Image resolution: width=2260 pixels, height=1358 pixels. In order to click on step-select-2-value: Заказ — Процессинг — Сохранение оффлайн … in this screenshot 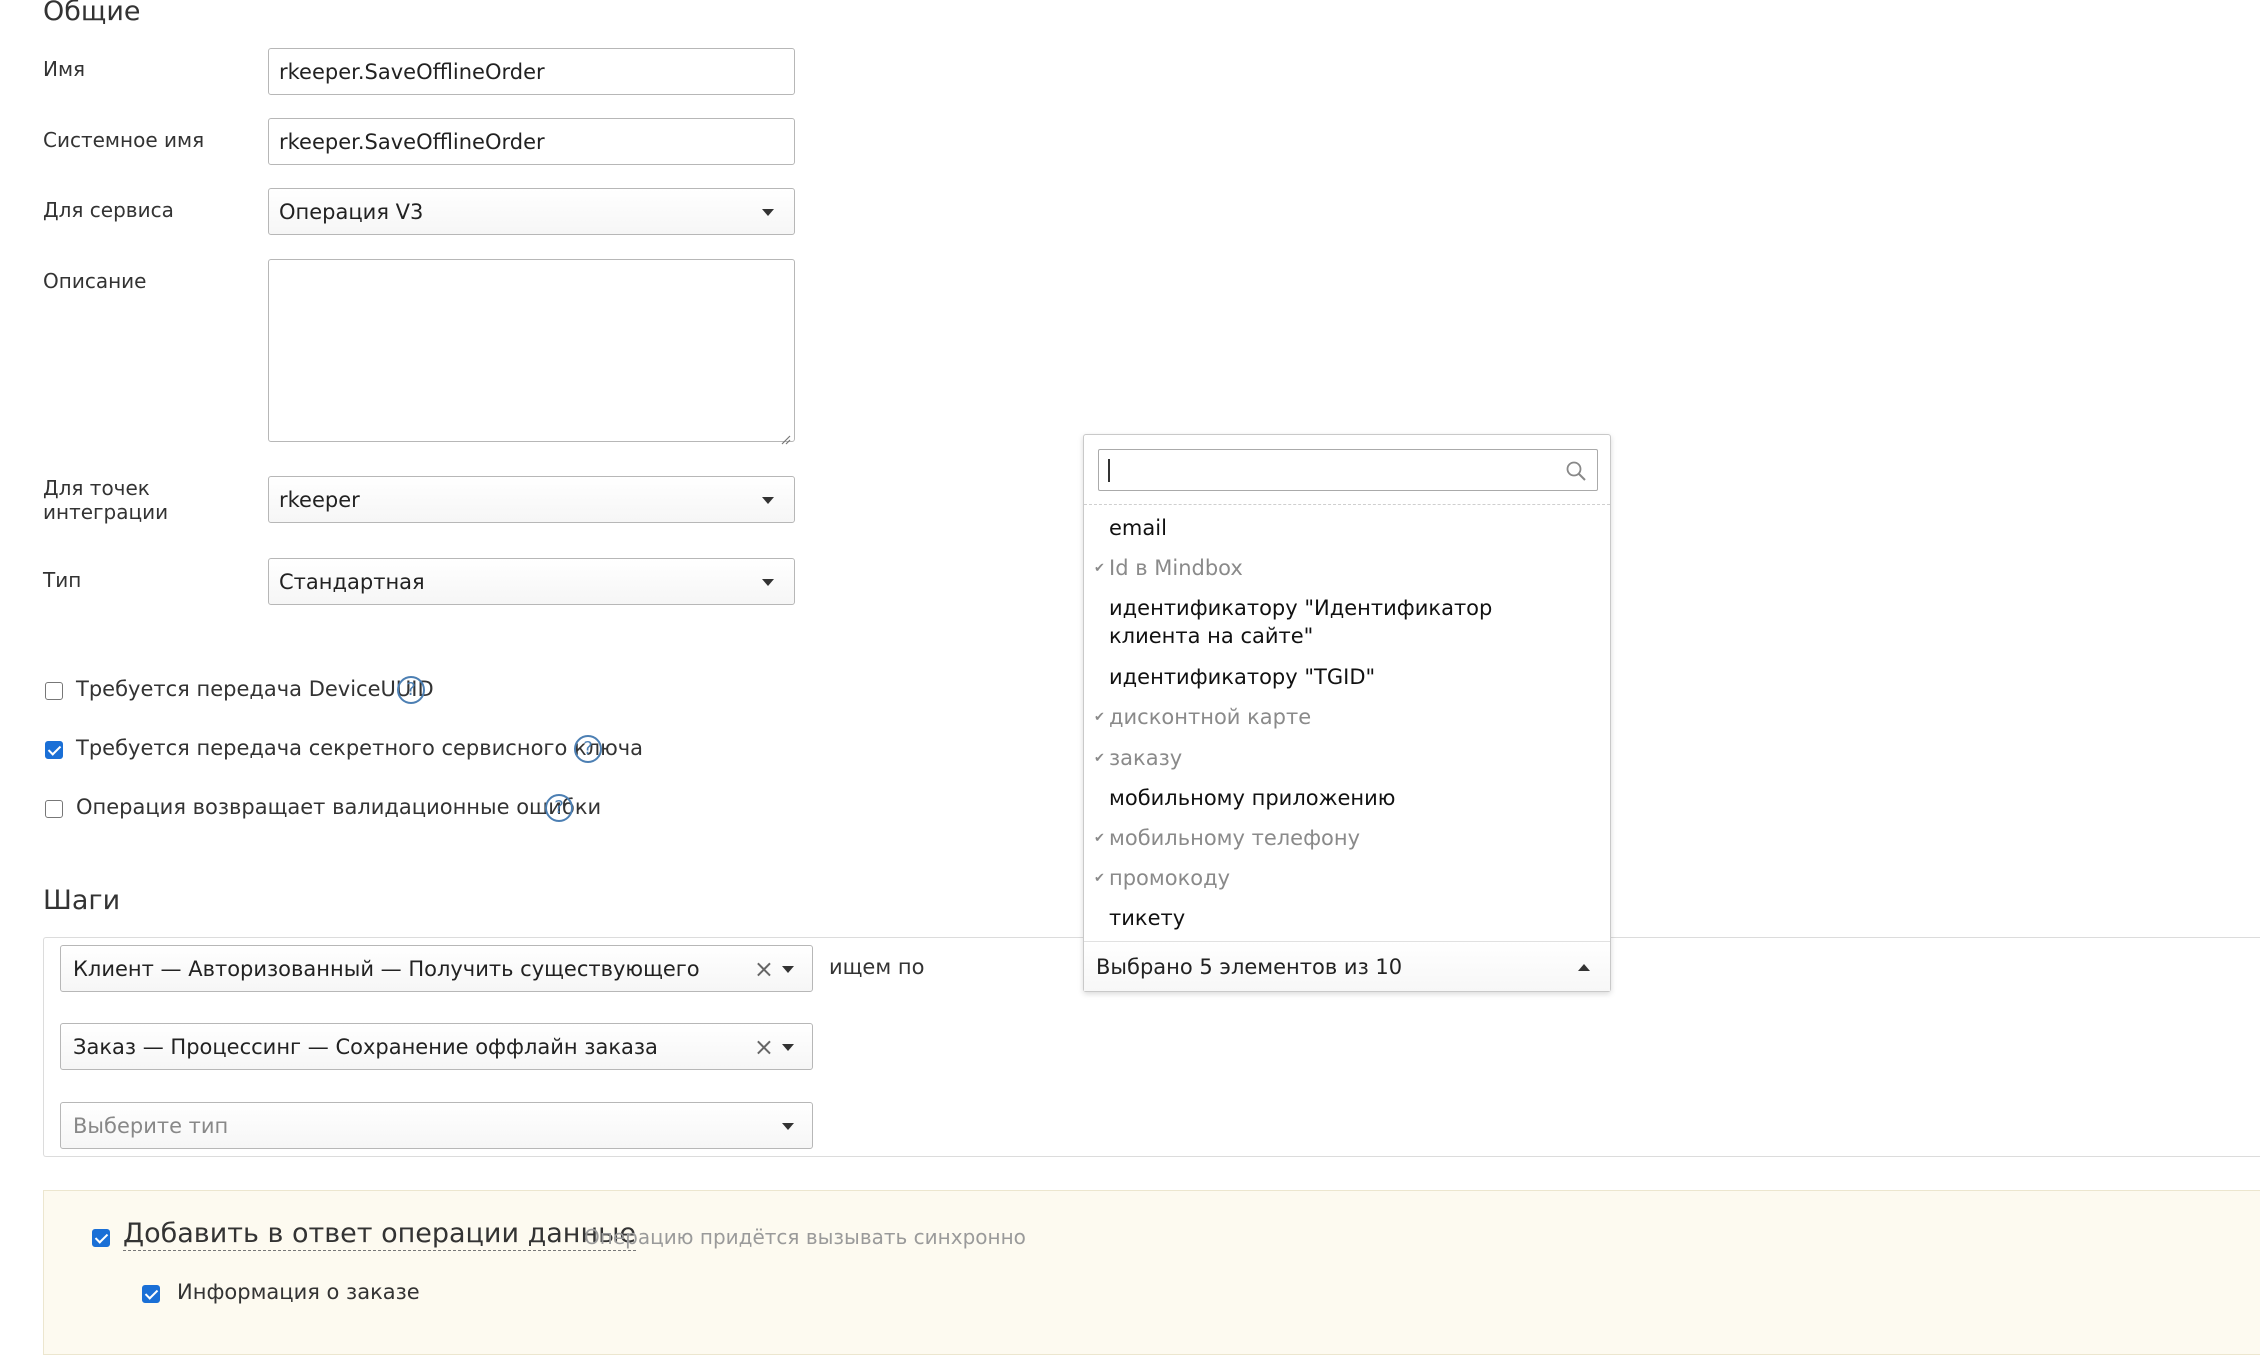, I will do `click(365, 1046)`.